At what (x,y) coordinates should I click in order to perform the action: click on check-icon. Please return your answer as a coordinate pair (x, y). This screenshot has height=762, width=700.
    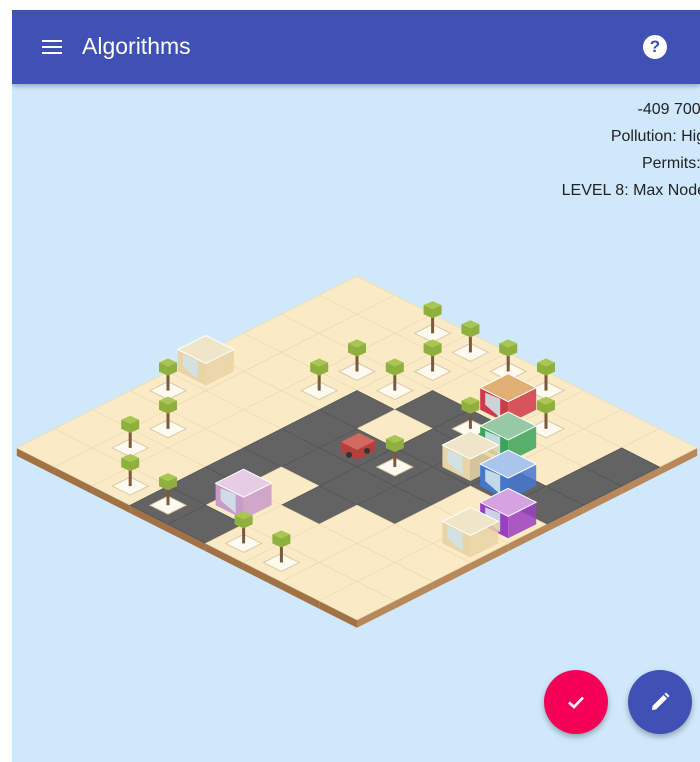
    Looking at the image, I should click on (576, 702).